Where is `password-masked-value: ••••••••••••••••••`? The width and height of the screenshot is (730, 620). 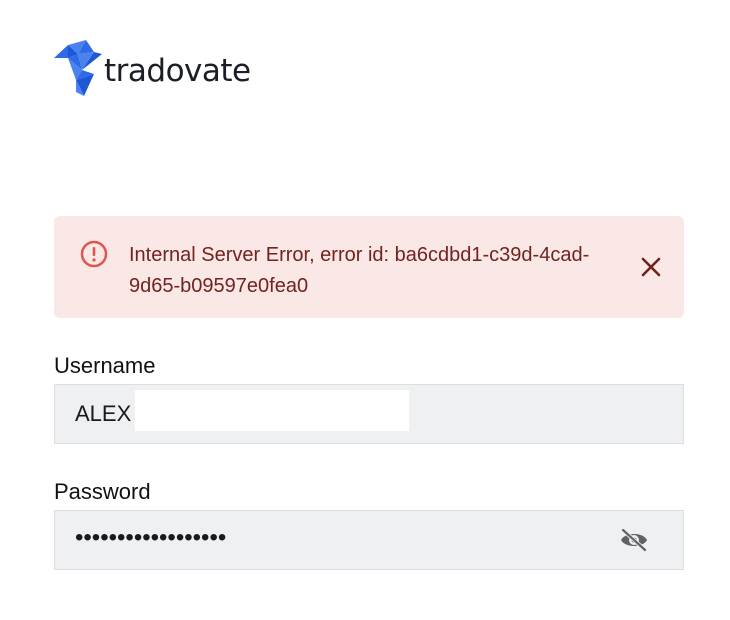
password-masked-value: •••••••••••••••••• is located at coordinates (151, 537).